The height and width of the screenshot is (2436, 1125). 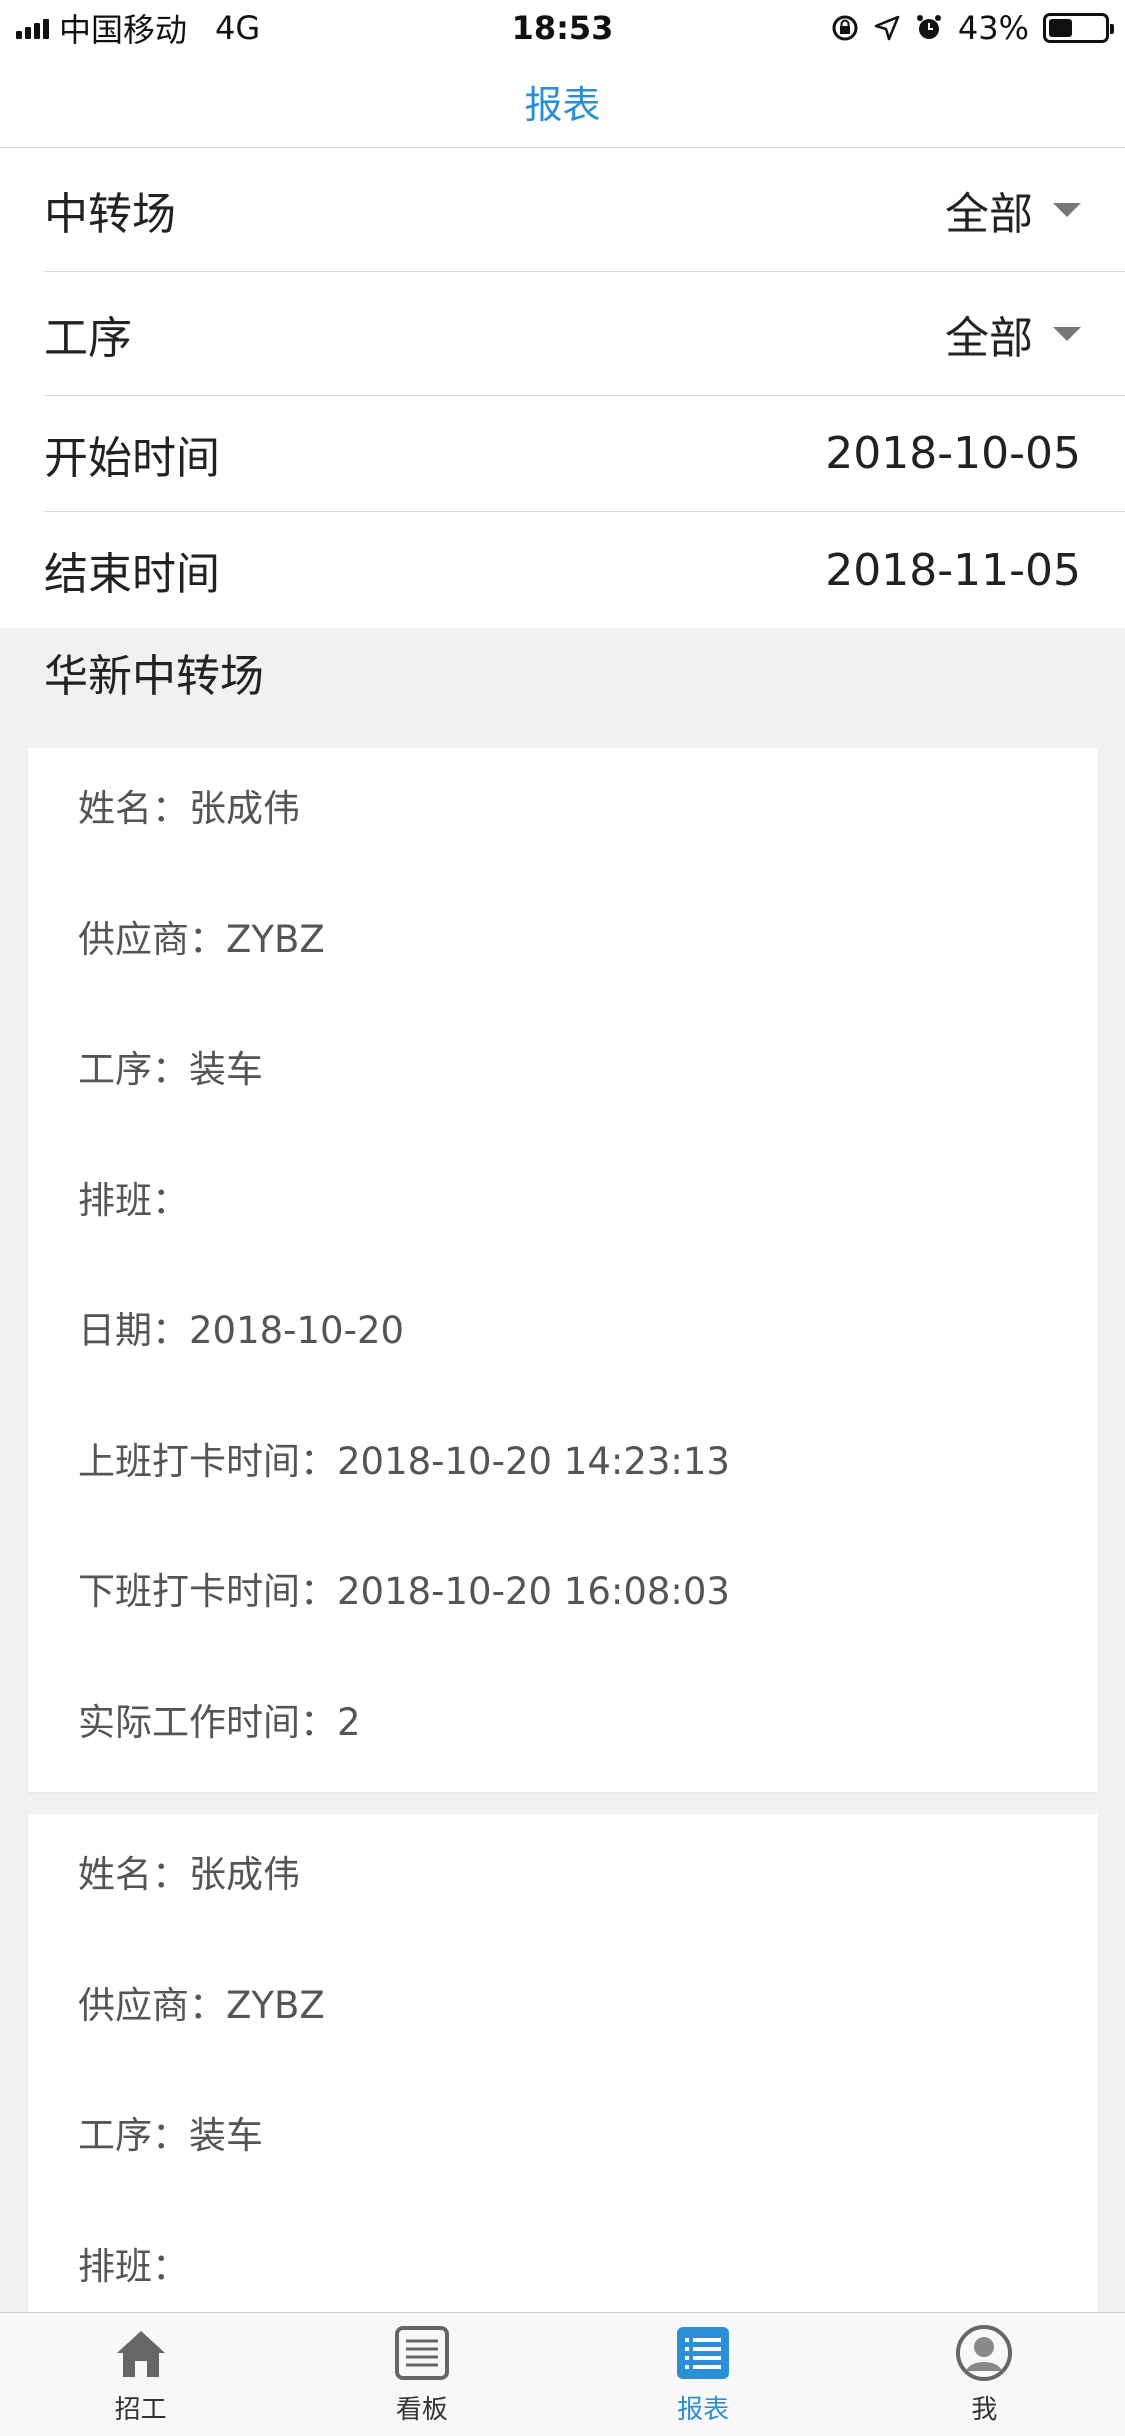 What do you see at coordinates (238, 28) in the screenshot?
I see `network-label: 4G` at bounding box center [238, 28].